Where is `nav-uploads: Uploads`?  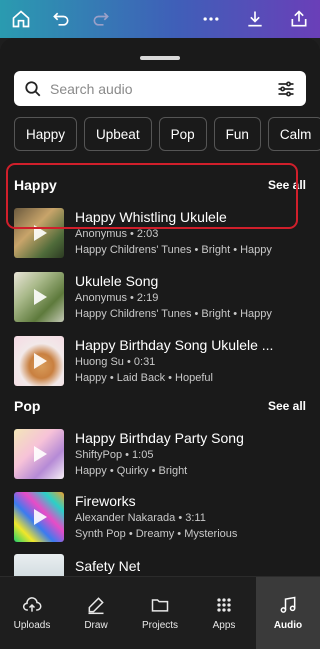 nav-uploads: Uploads is located at coordinates (32, 613).